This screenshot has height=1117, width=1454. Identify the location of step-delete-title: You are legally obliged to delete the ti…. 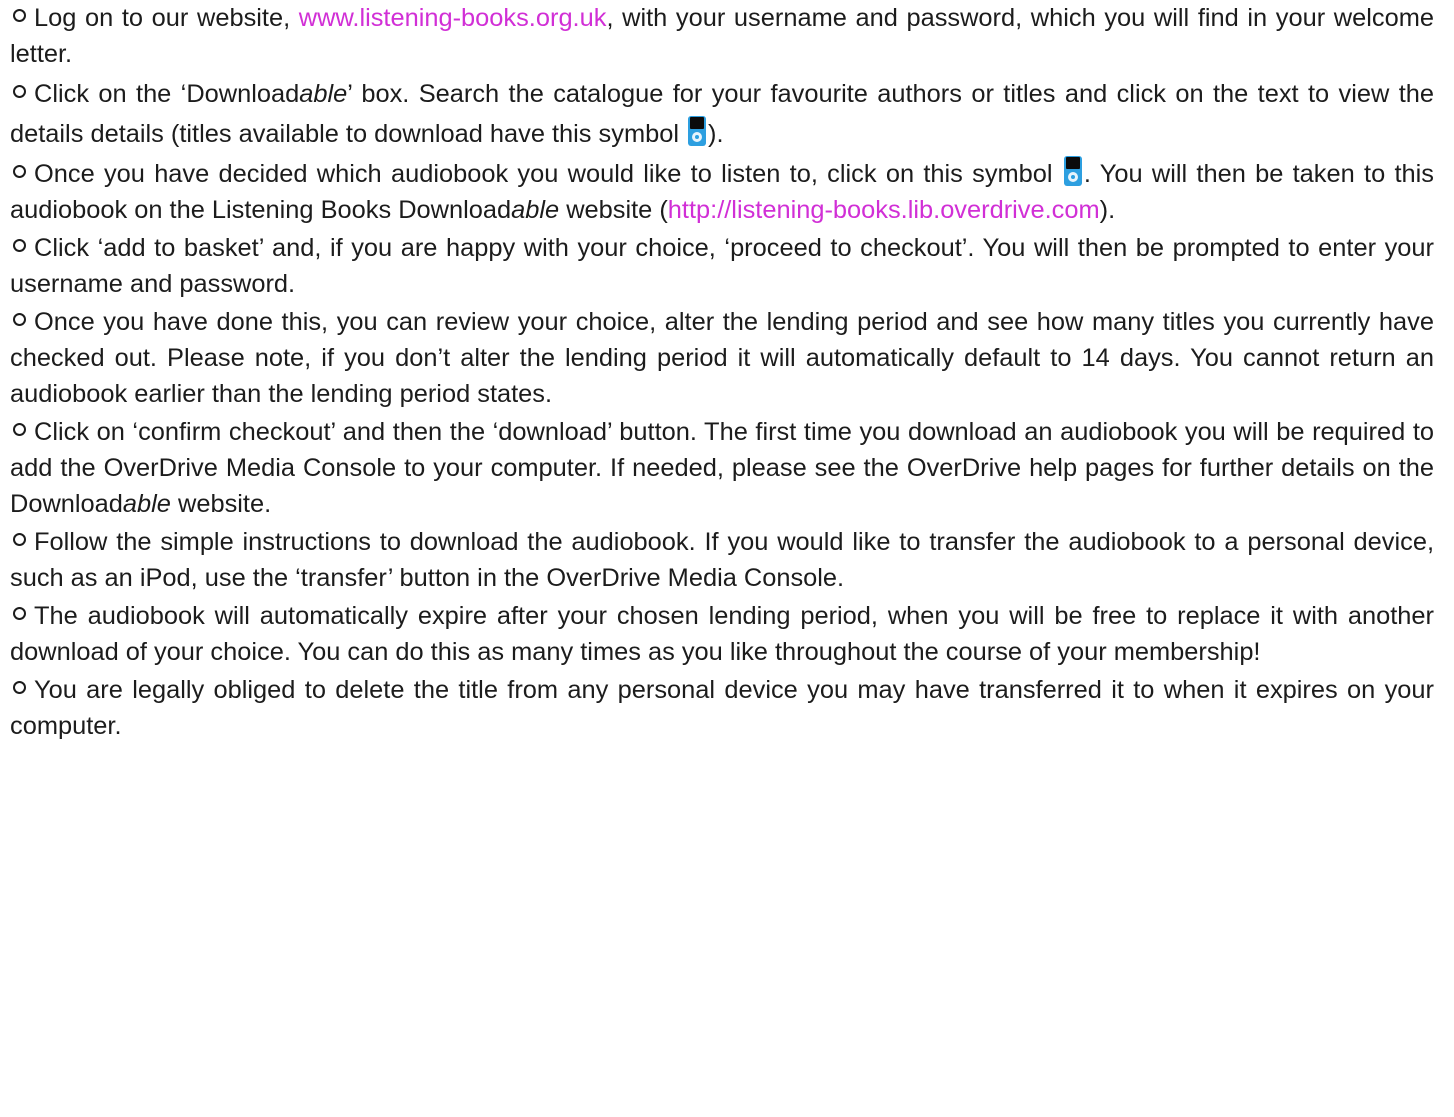
(722, 708).